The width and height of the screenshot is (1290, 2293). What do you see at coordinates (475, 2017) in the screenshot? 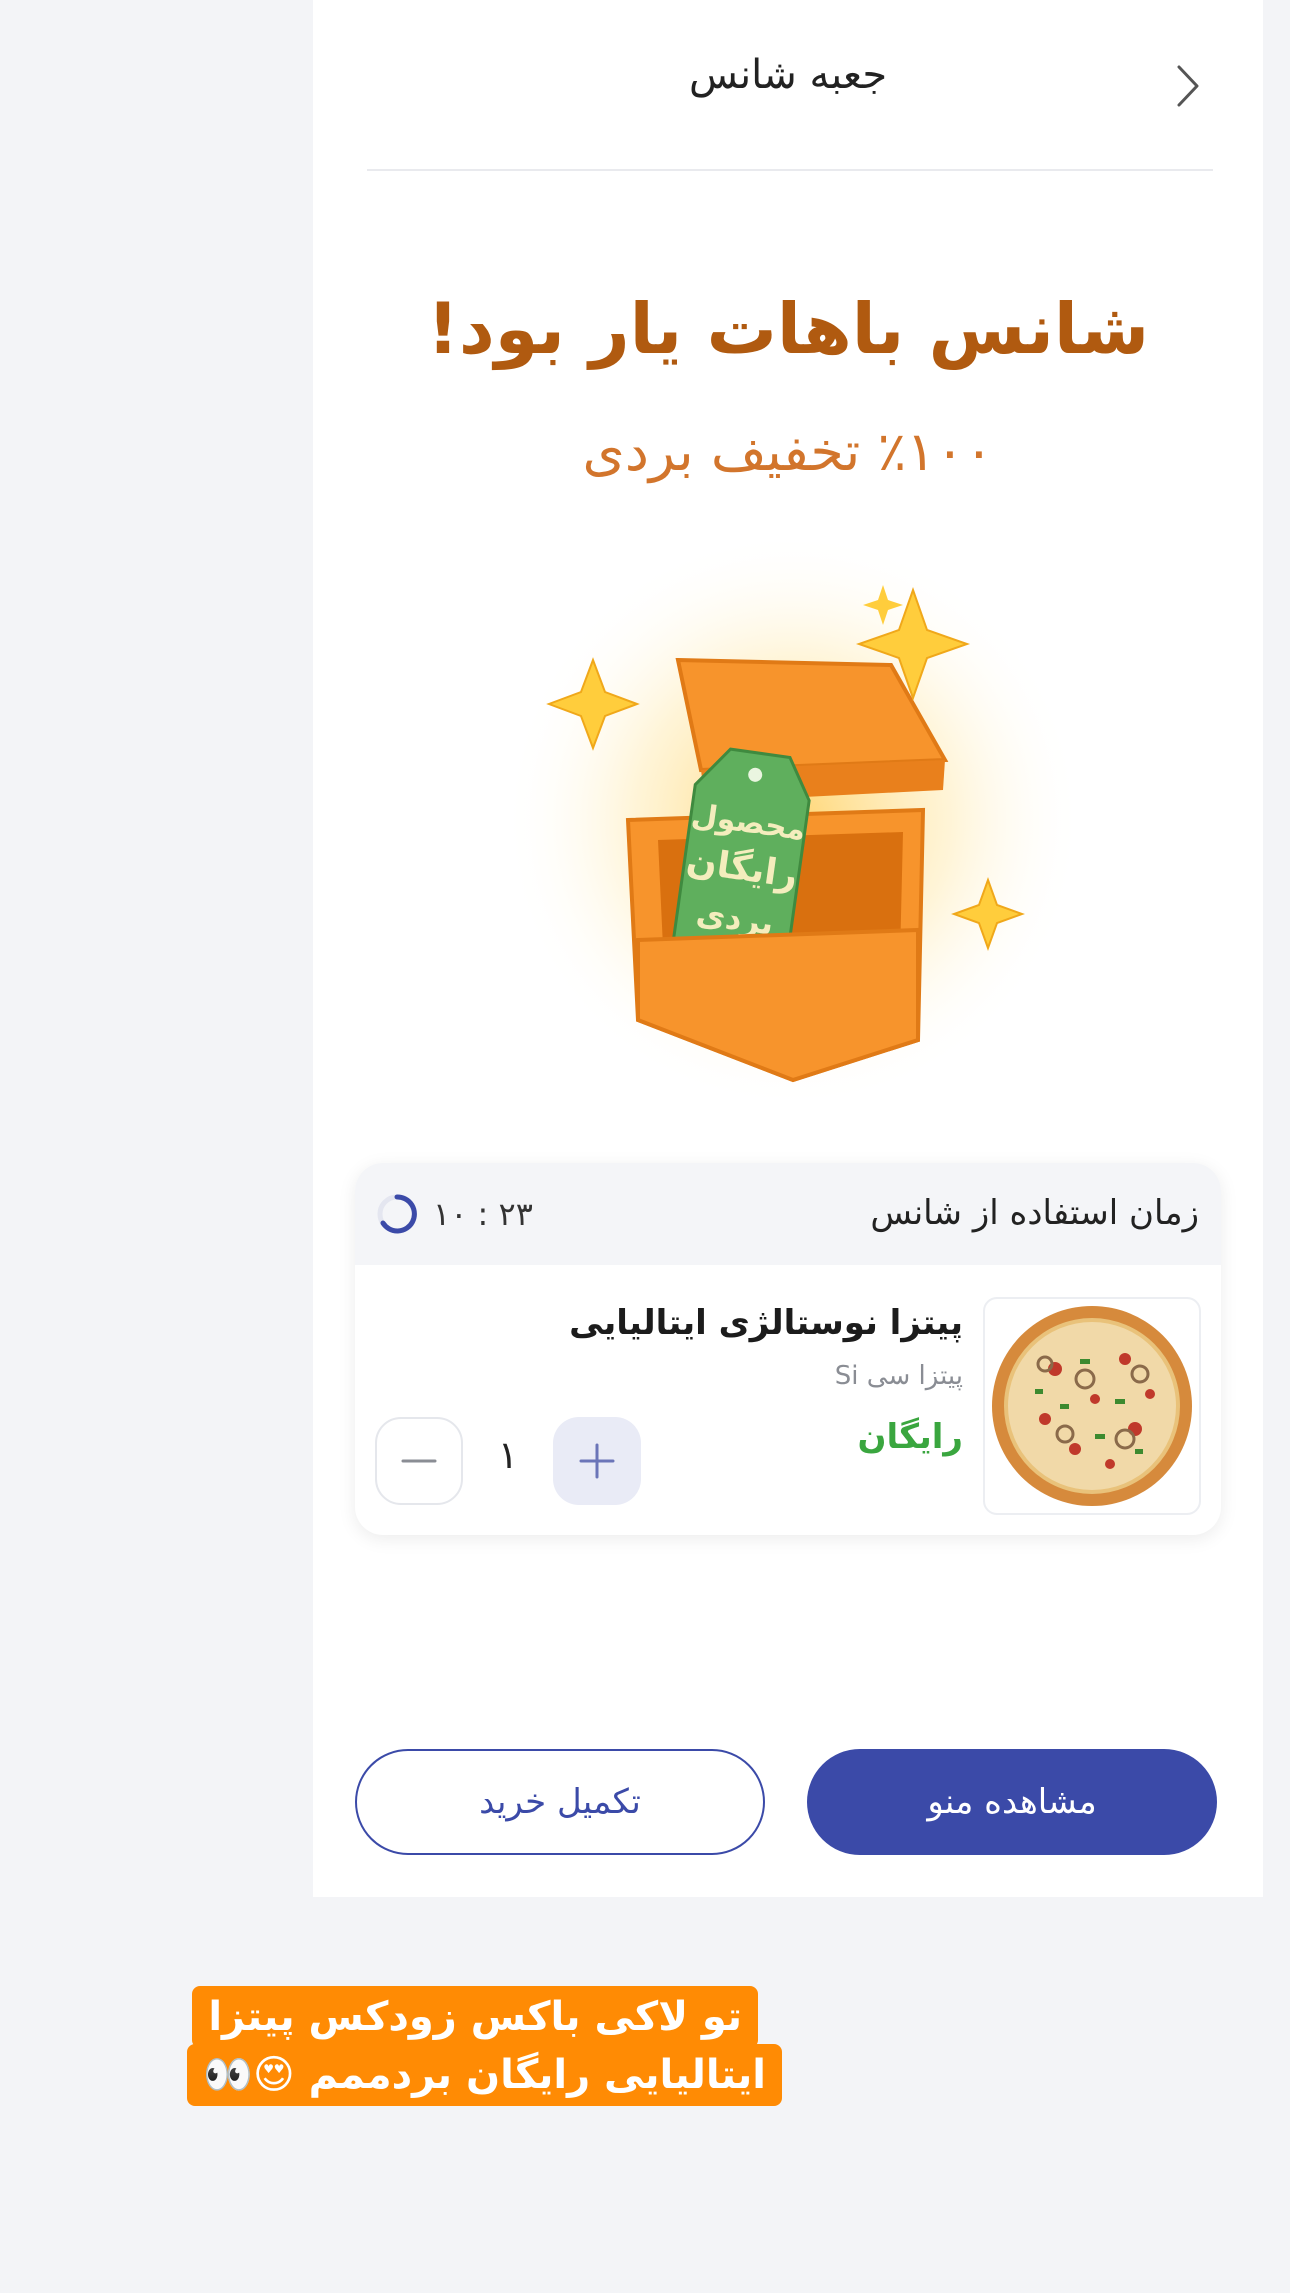
I see `caption-line-1: تو لاکی باکس زودکس پیتزا` at bounding box center [475, 2017].